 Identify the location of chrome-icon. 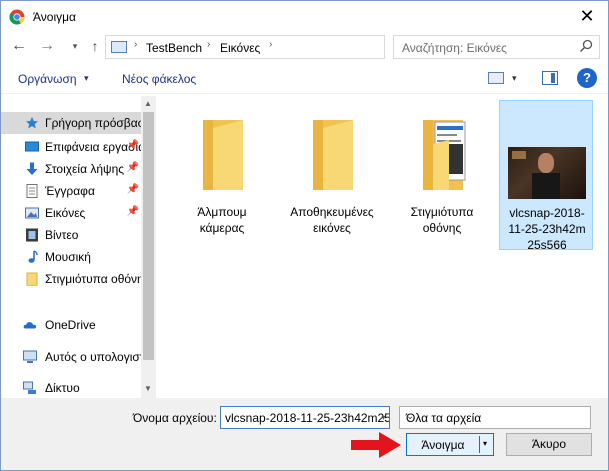
(17, 17).